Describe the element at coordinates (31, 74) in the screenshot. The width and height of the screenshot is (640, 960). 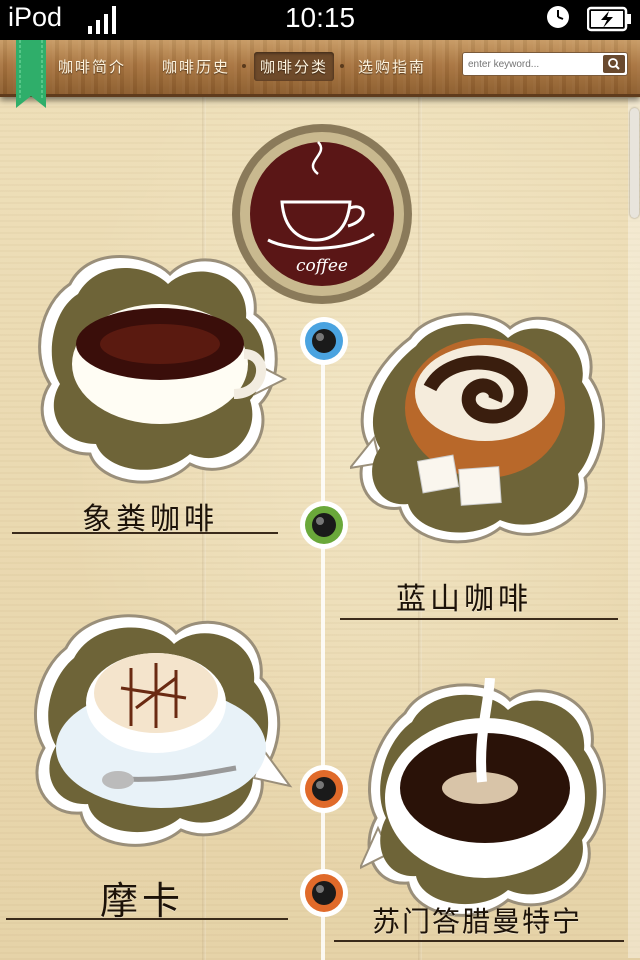
I see `bookmark-ribbon-icon` at that location.